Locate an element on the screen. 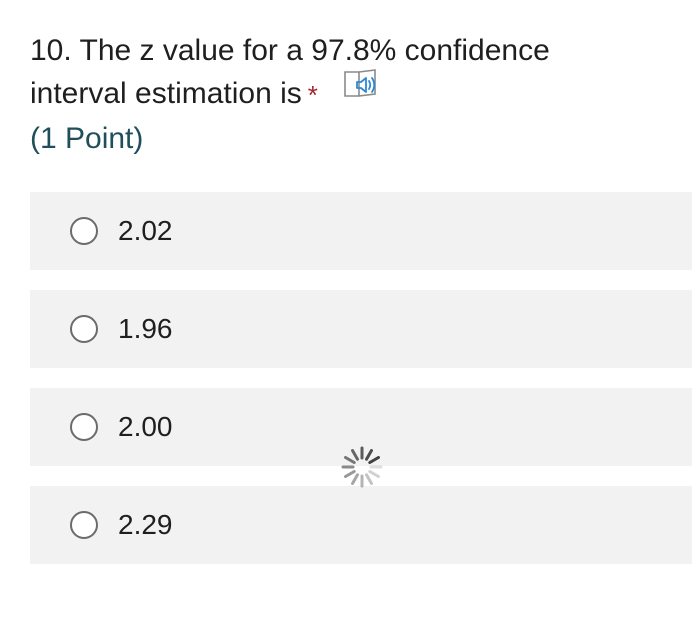 This screenshot has height=634, width=700. required-marker: * is located at coordinates (312, 95).